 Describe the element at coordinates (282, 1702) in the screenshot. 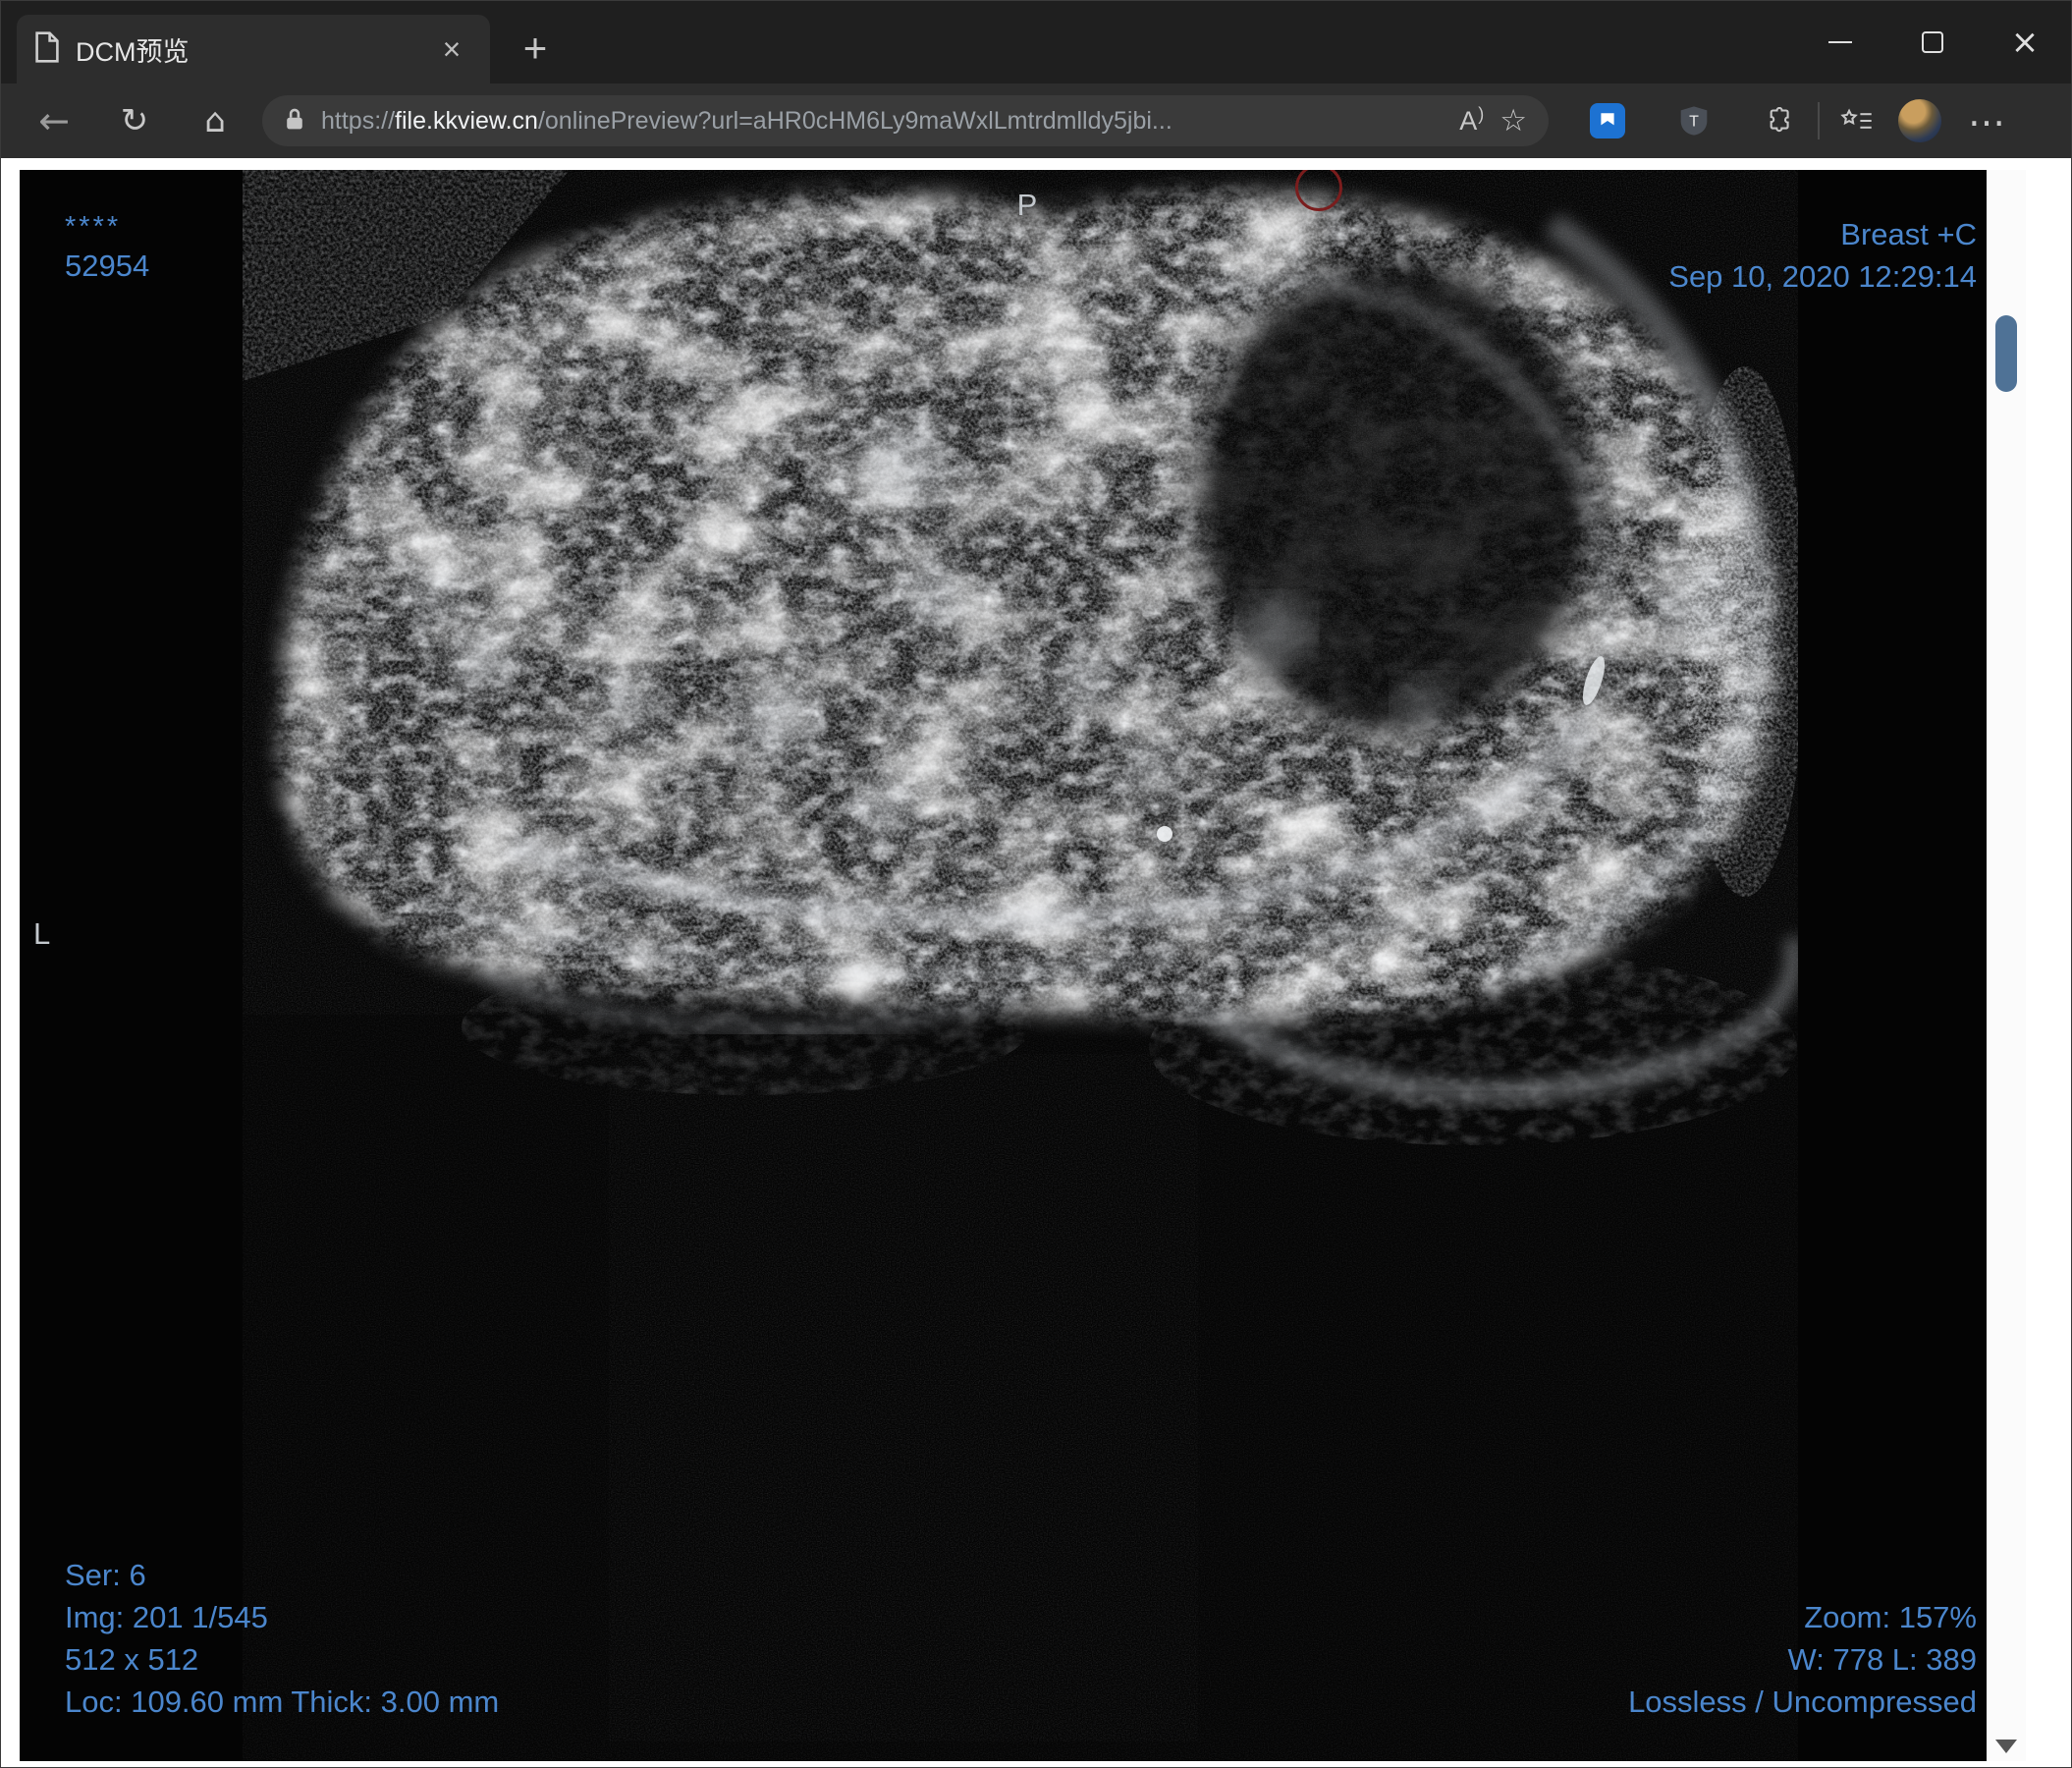

I see `overlay-location: Loc: 109.60 mm Thick: 3.00 mm` at that location.